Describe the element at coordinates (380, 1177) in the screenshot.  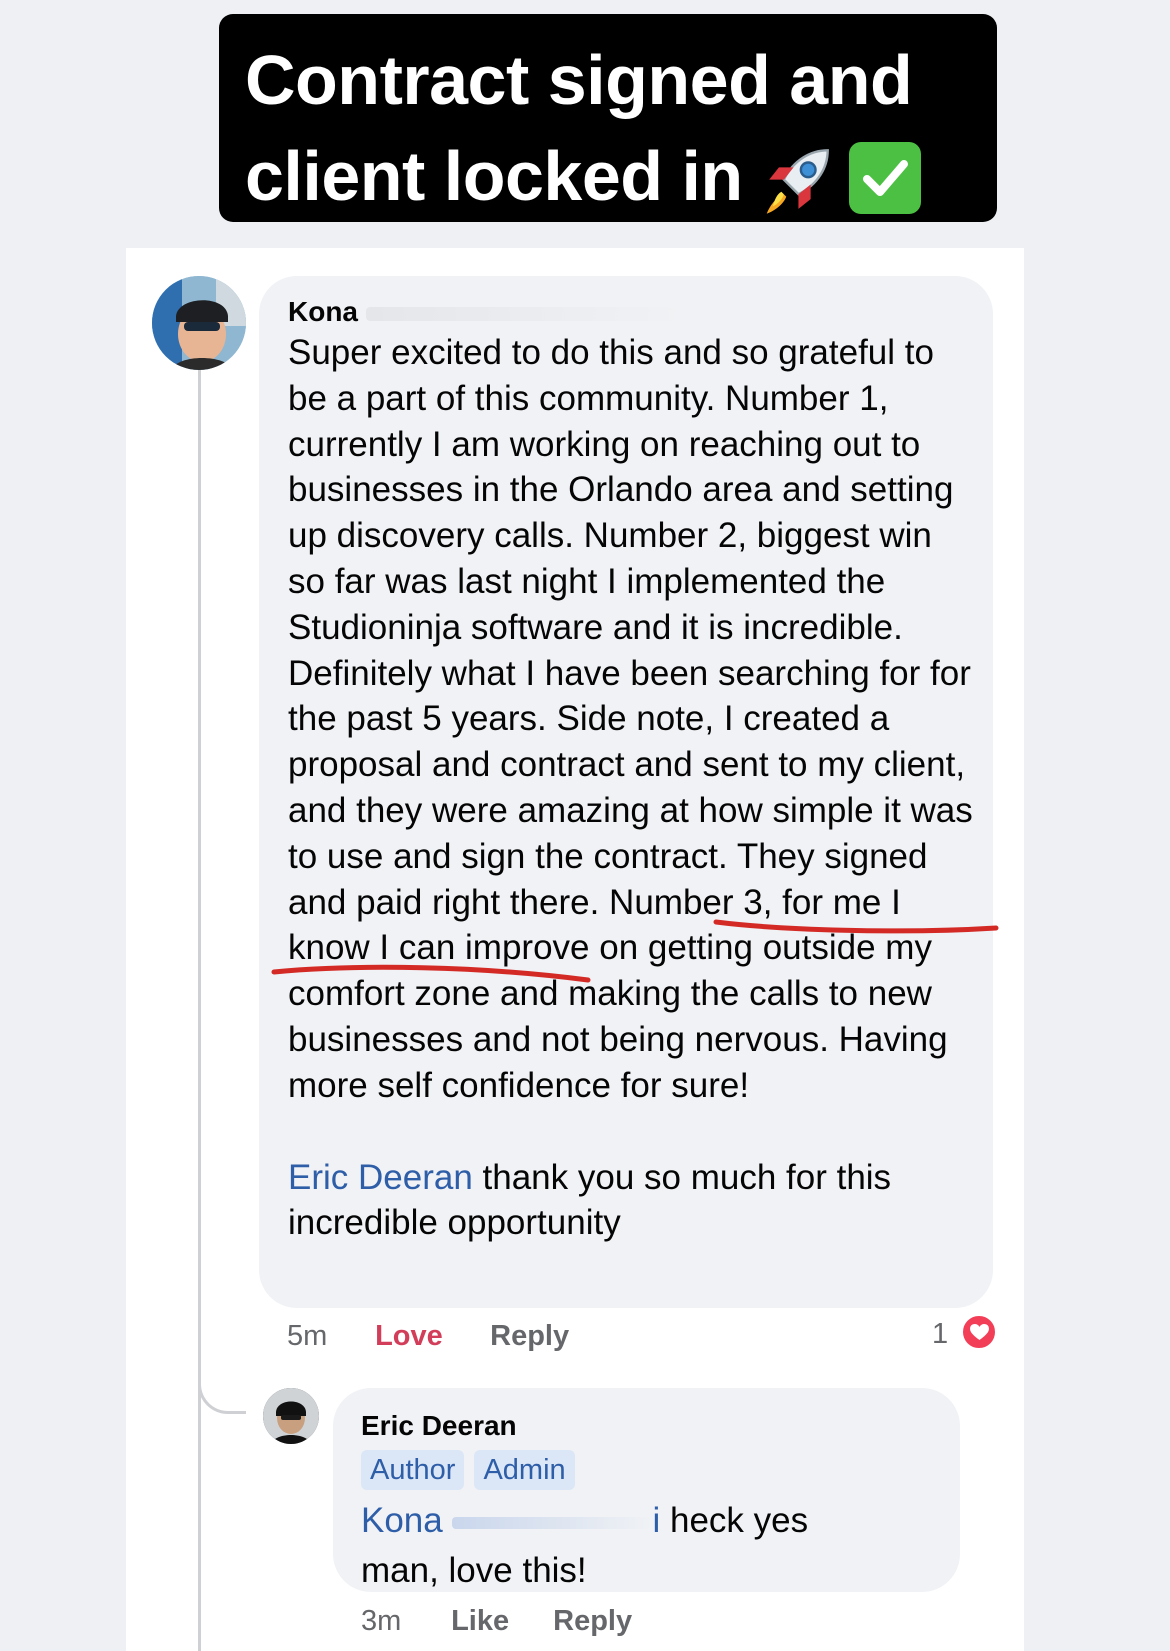
I see `mention-link: Eric Deeran` at that location.